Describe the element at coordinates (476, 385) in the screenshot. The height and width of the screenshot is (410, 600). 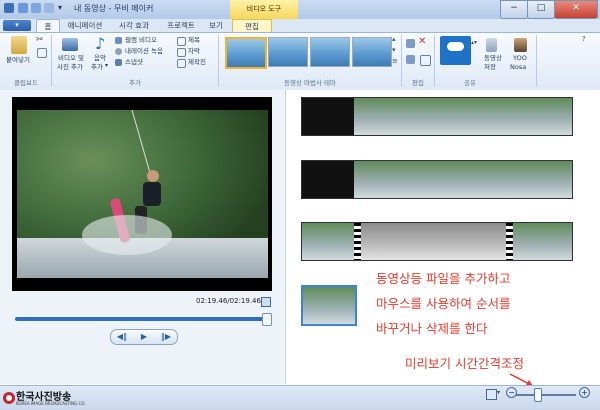
I see `annotation-arrows` at that location.